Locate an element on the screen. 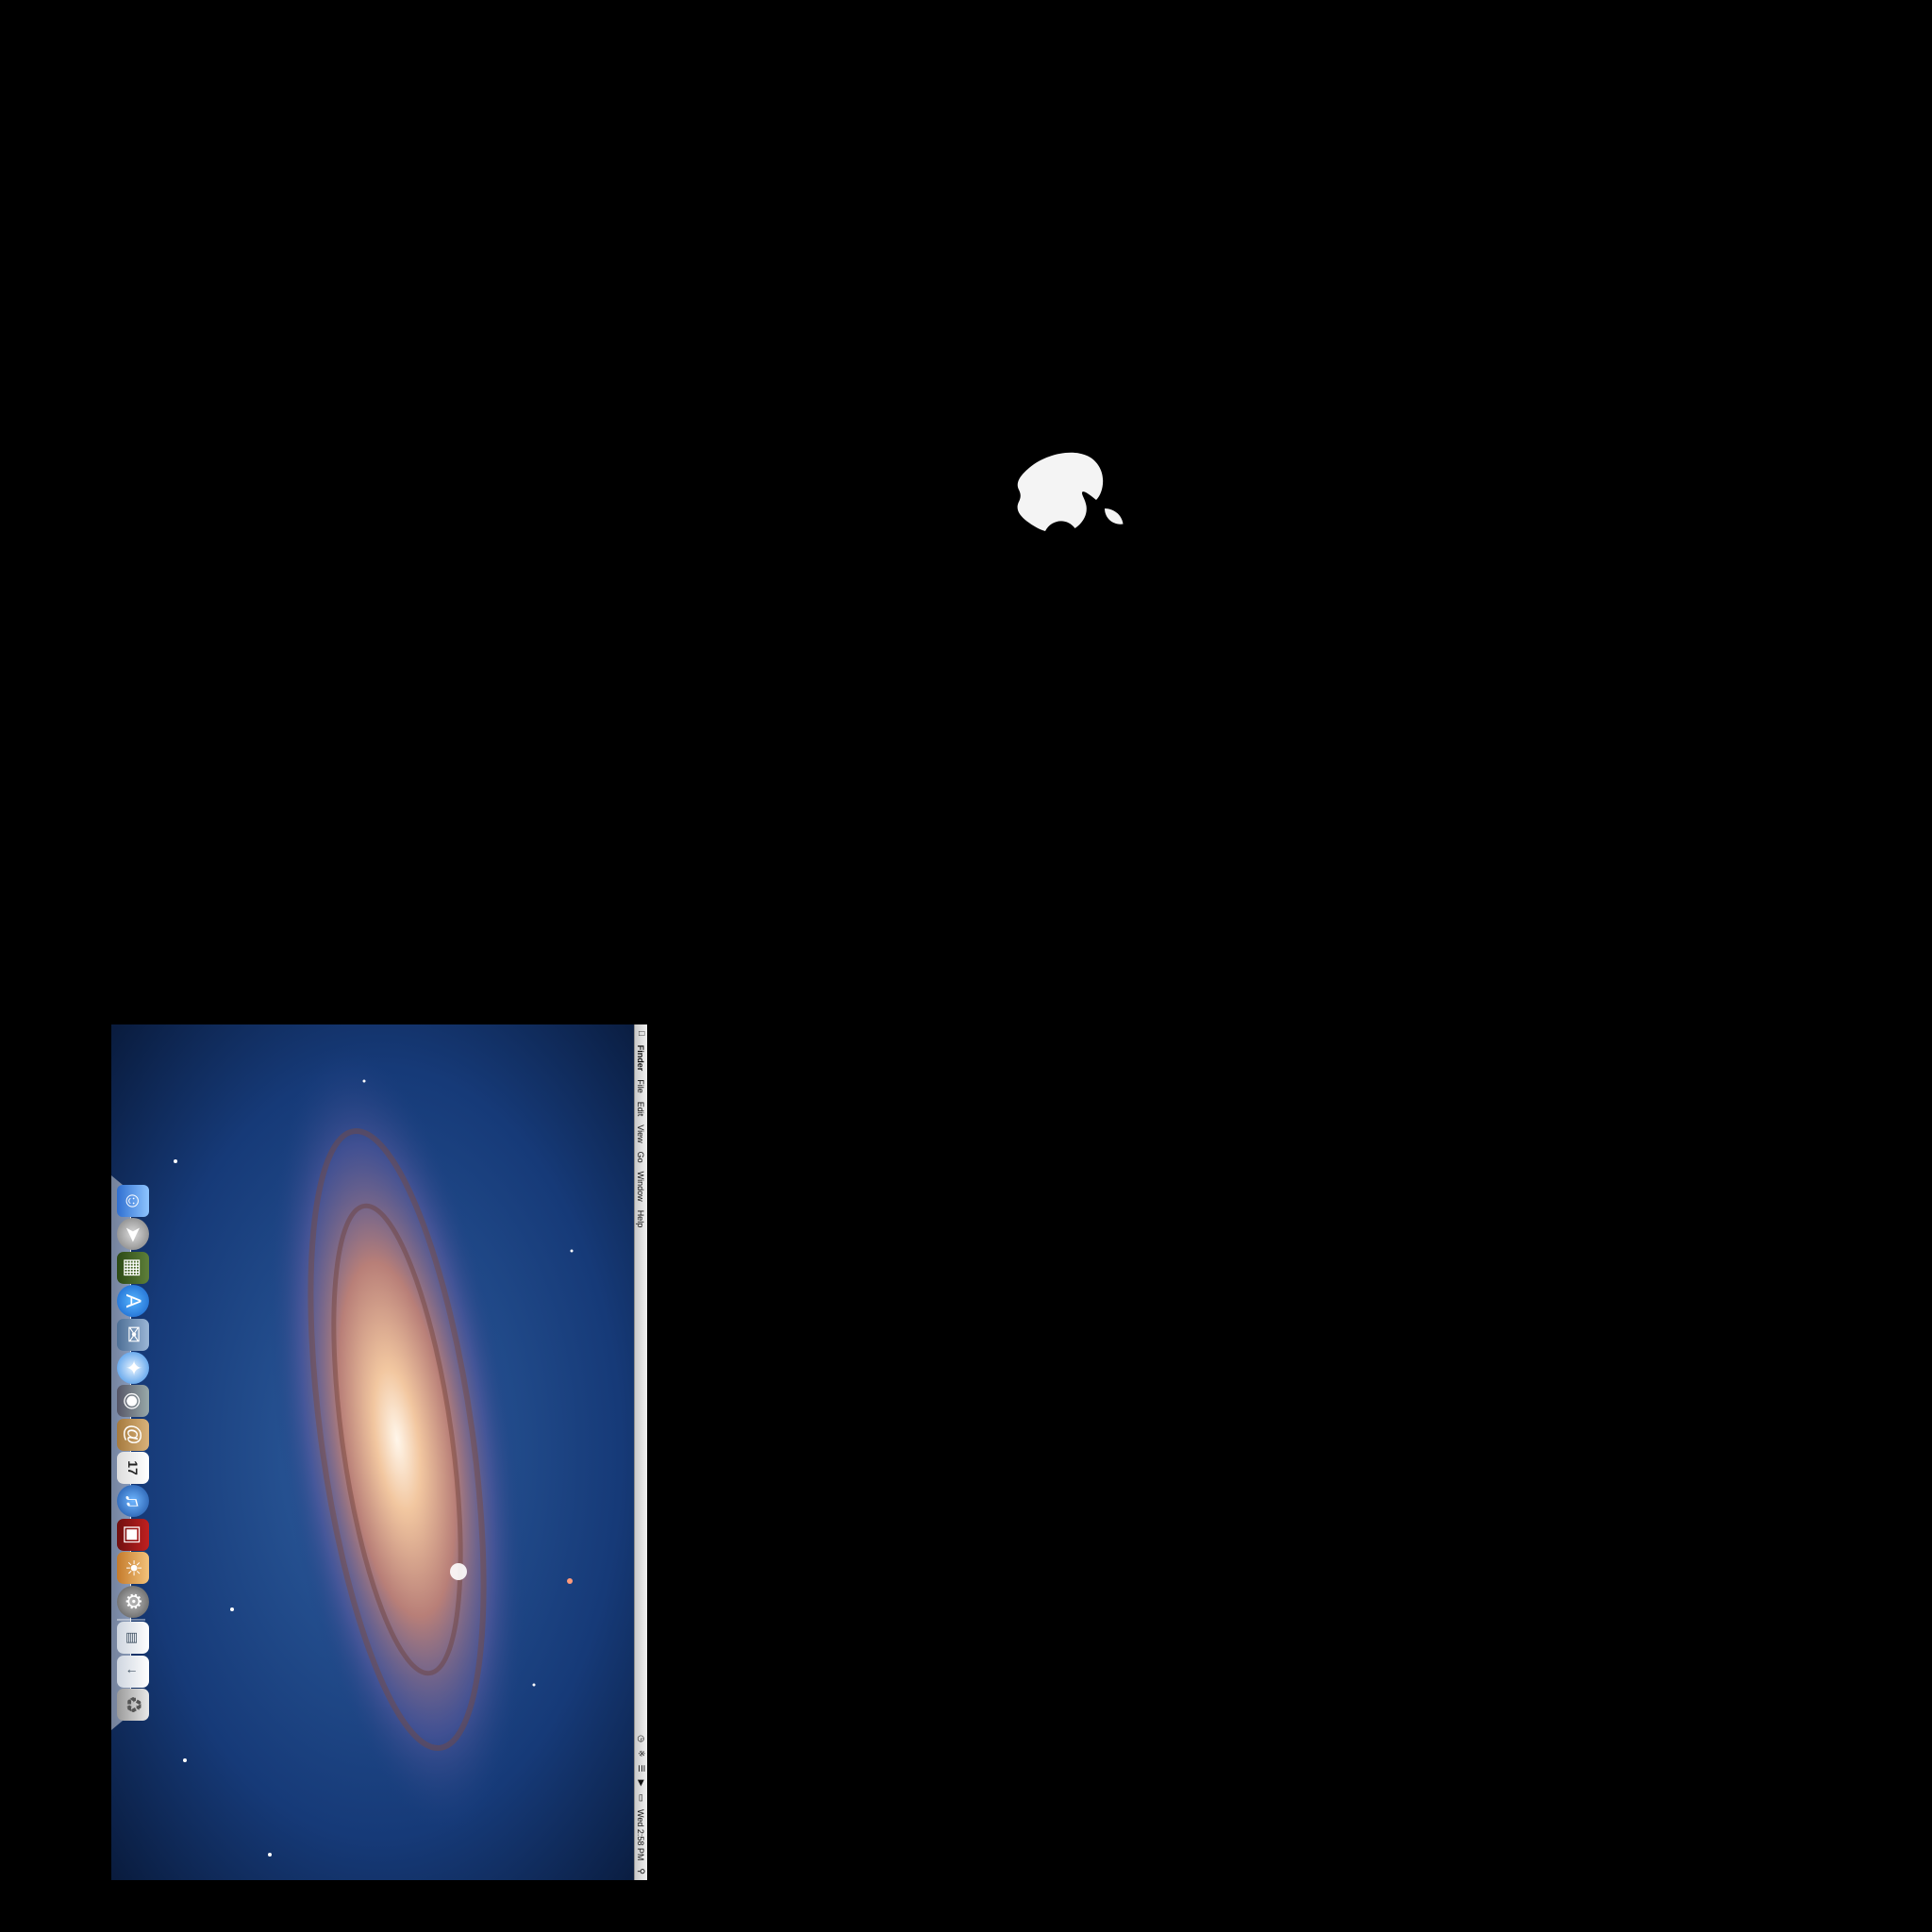 The height and width of the screenshot is (1932, 1932). volume-icon: ▶ is located at coordinates (642, 1784).